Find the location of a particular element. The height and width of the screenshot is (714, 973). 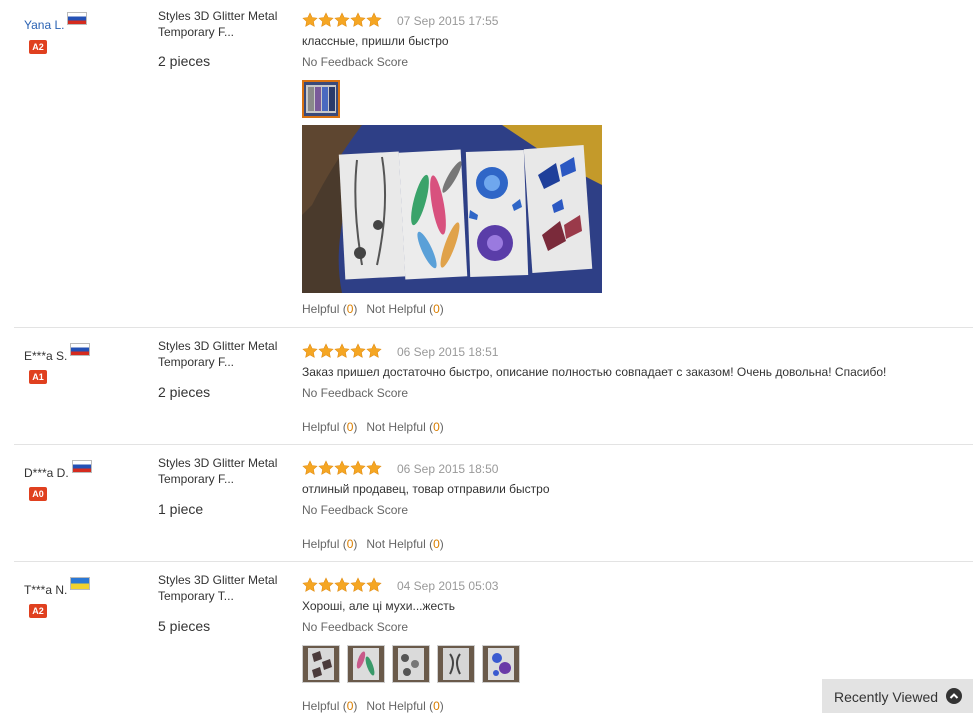

recently-viewed-button: Recently Viewed is located at coordinates (897, 696).